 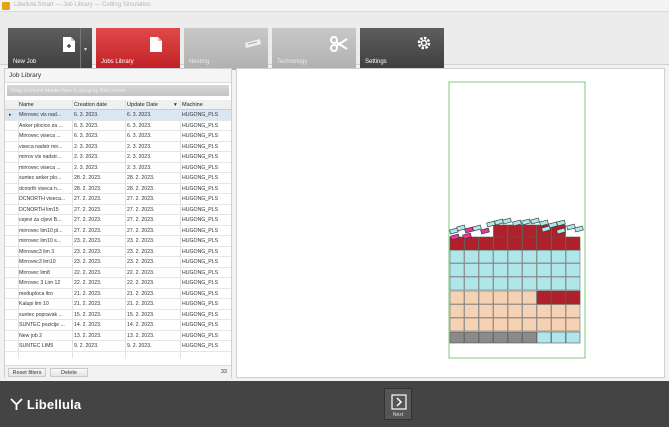 What do you see at coordinates (226, 49) in the screenshot?
I see `nesting-button: Nesting` at bounding box center [226, 49].